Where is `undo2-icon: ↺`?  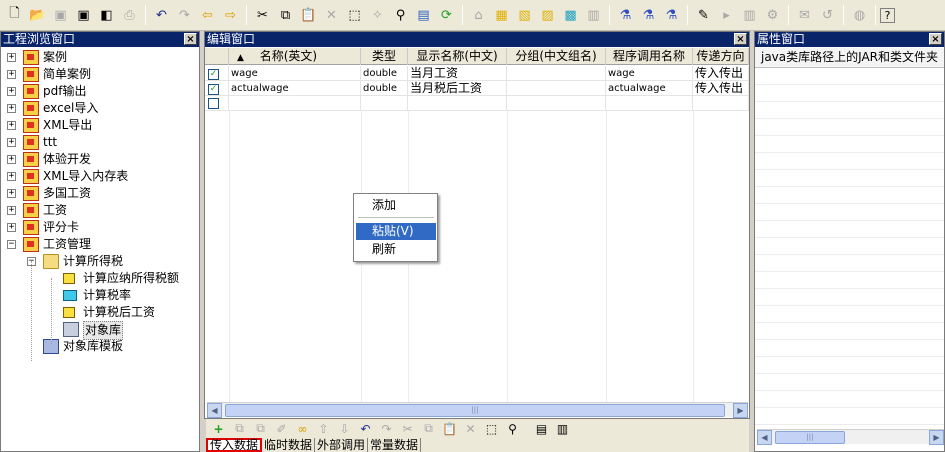 undo2-icon: ↺ is located at coordinates (827, 15).